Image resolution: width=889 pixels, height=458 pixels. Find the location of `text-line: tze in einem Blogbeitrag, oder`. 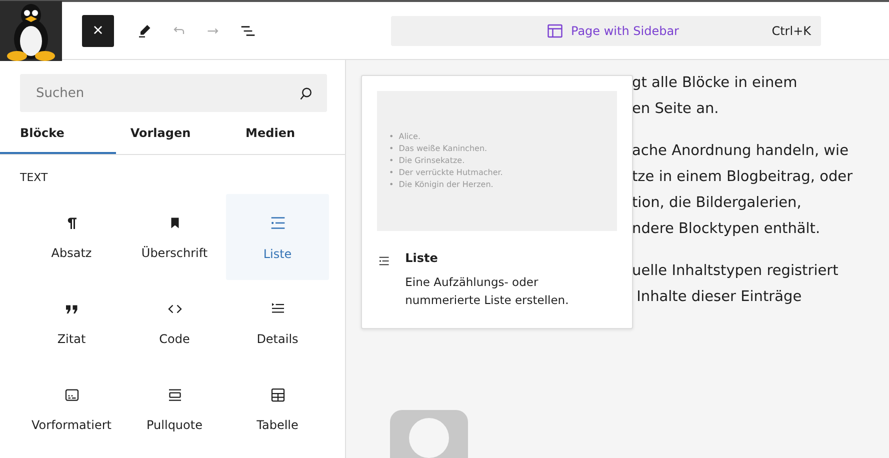

text-line: tze in einem Blogbeitrag, oder is located at coordinates (743, 177).